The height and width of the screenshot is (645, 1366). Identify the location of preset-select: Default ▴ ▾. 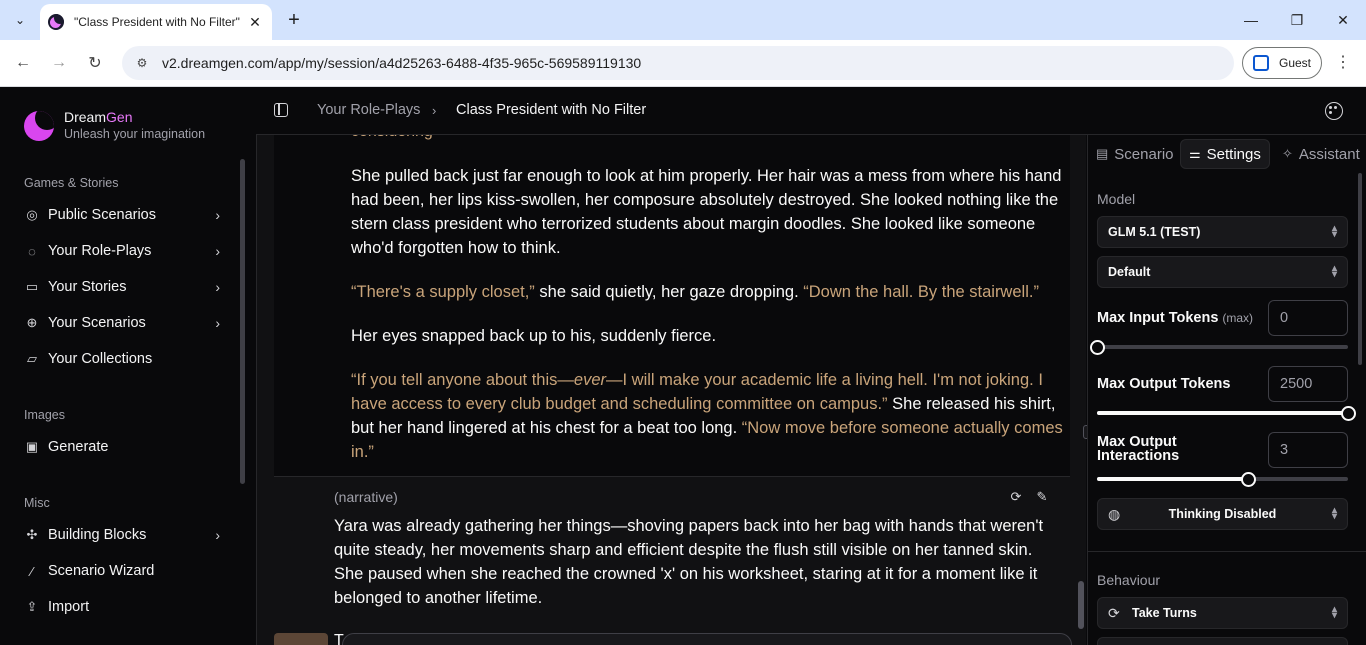
(1222, 272).